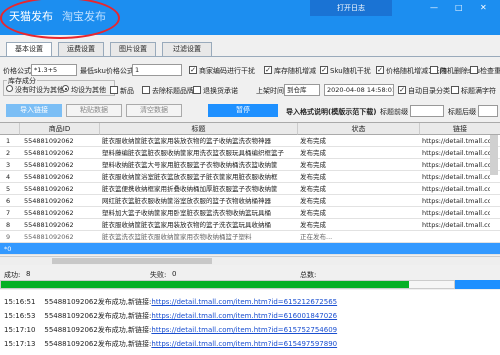  Describe the element at coordinates (474, 70) in the screenshot. I see `check-duplicate-checkbox` at that location.